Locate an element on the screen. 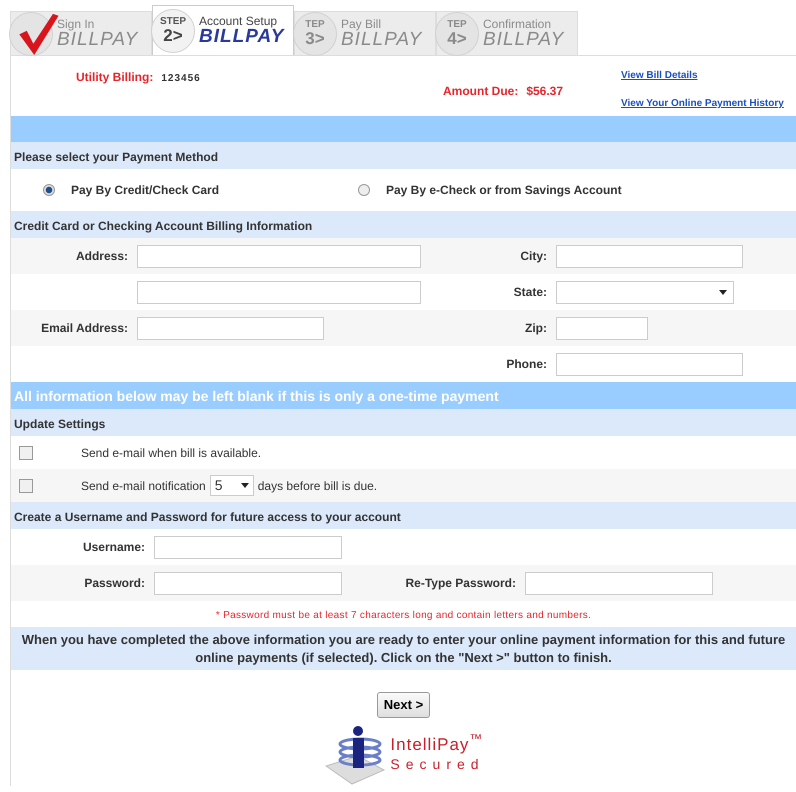 The image size is (796, 792). select-field is located at coordinates (645, 292).